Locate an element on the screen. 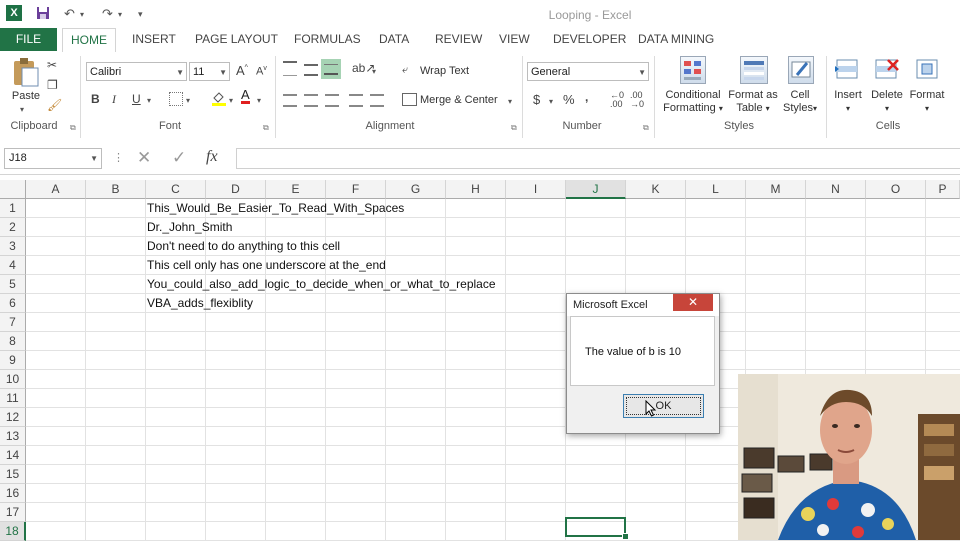 The width and height of the screenshot is (960, 541). percent-icon: % is located at coordinates (569, 99).